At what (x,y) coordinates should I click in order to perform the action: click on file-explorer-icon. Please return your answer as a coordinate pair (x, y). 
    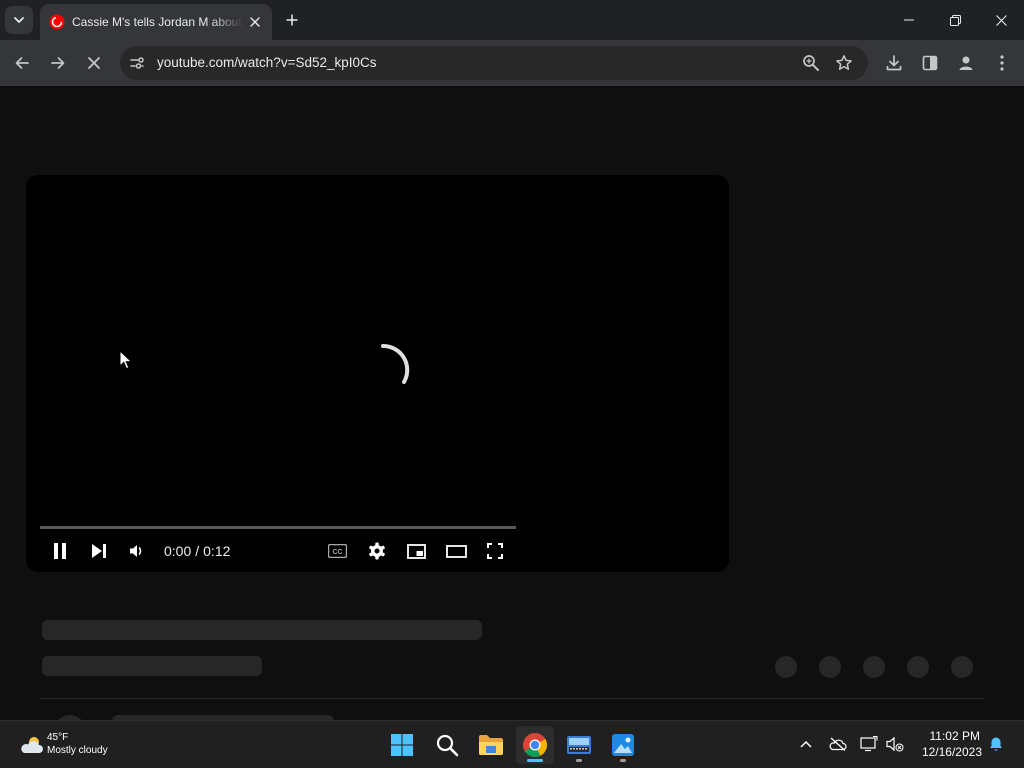
    Looking at the image, I should click on (491, 745).